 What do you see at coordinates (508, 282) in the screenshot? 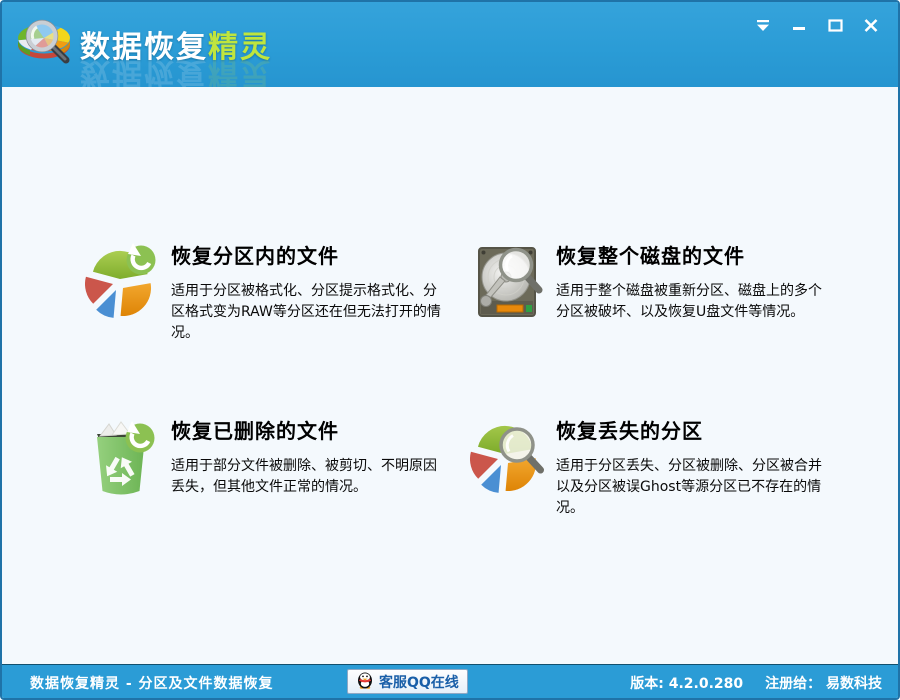
I see `hard-disk-magnifier-icon` at bounding box center [508, 282].